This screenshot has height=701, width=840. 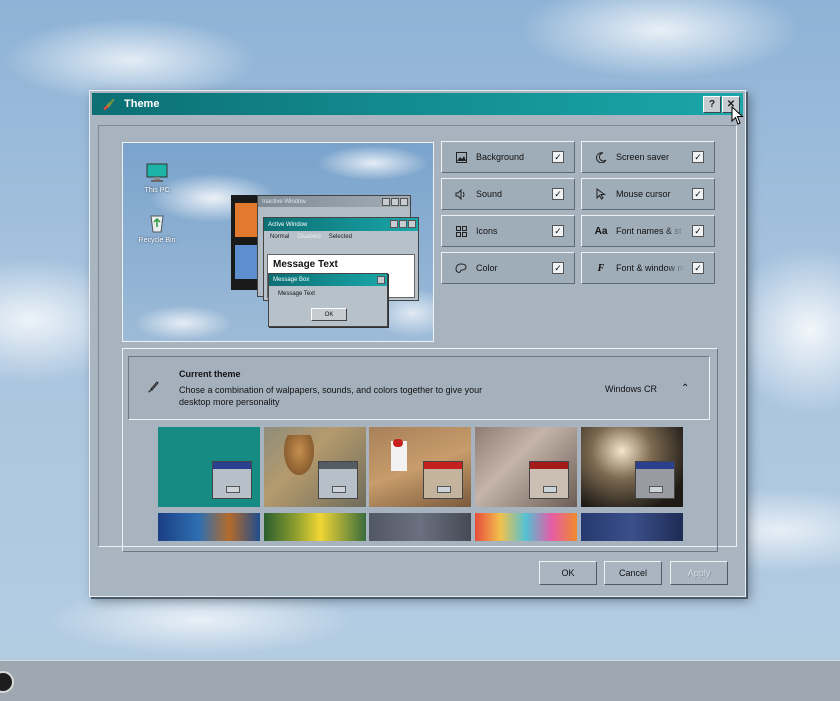 What do you see at coordinates (209, 527) in the screenshot?
I see `theme-thumbnail-underwater` at bounding box center [209, 527].